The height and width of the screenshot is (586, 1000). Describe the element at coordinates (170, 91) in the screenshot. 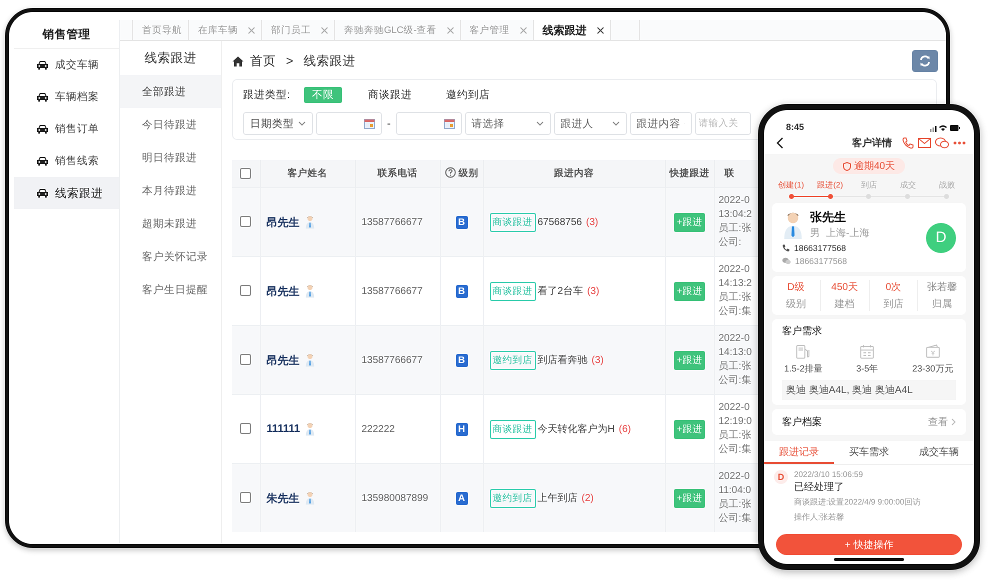

I see `subnav-item: 全部跟进` at that location.